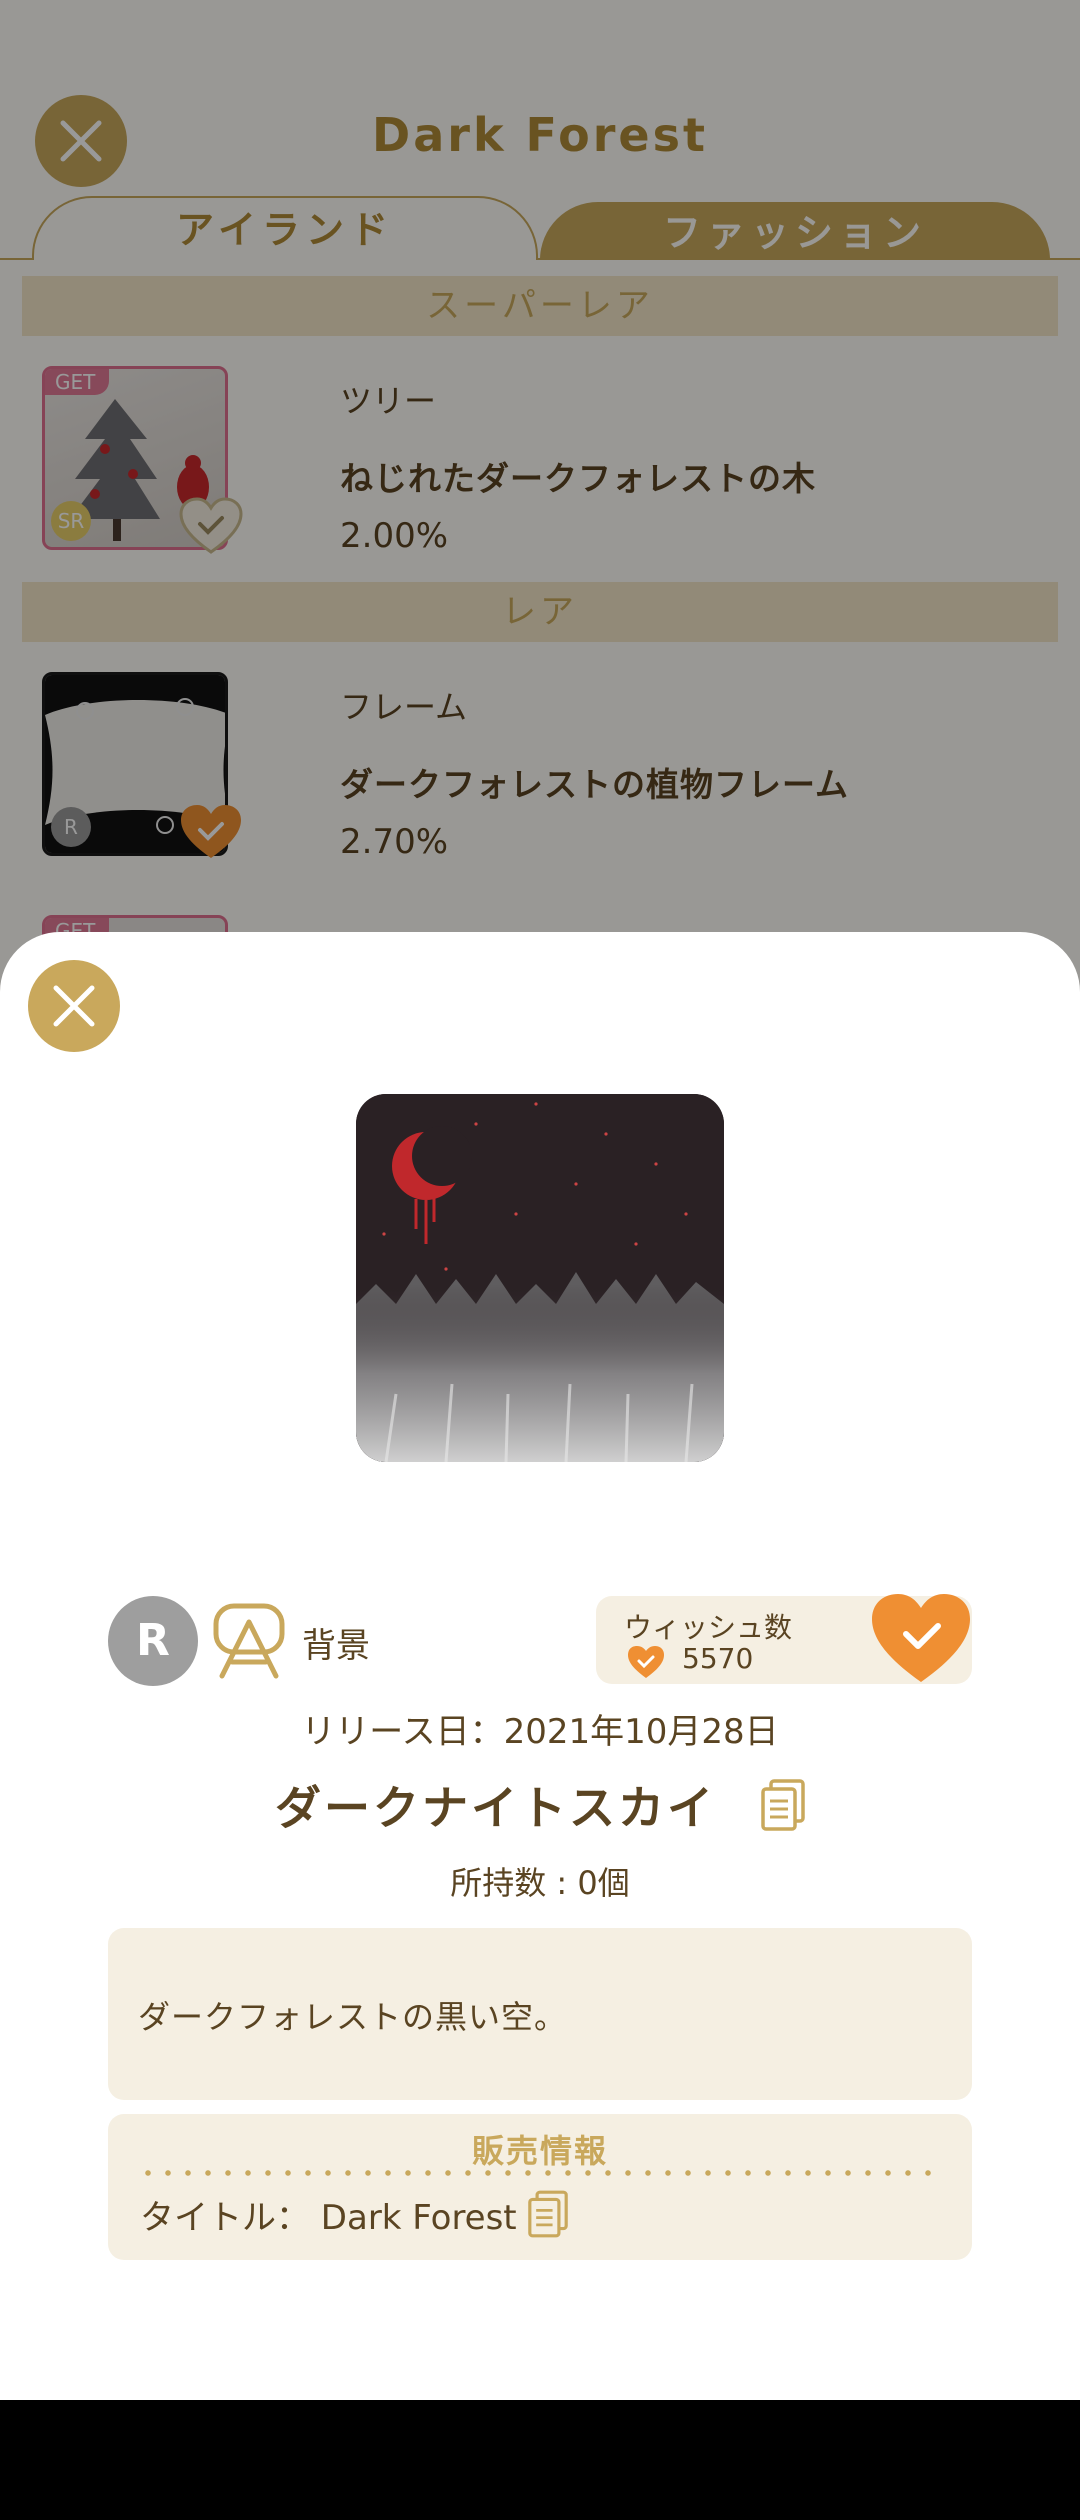 This screenshot has width=1080, height=2520. I want to click on item-type-label: 背景, so click(336, 1646).